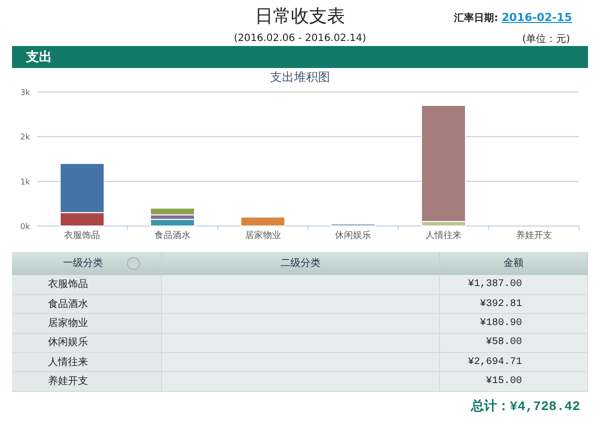  Describe the element at coordinates (300, 77) in the screenshot. I see `chart-title: 支出堆积图` at that location.